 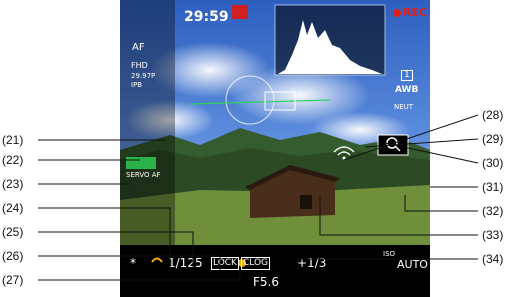 What do you see at coordinates (493, 139) in the screenshot?
I see `callout-29: (29)` at bounding box center [493, 139].